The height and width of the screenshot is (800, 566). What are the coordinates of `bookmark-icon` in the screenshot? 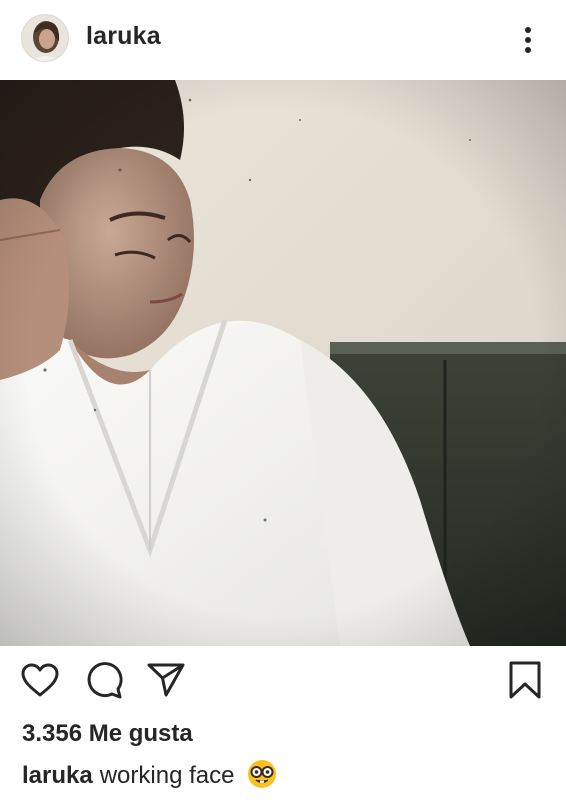 It's located at (525, 680).